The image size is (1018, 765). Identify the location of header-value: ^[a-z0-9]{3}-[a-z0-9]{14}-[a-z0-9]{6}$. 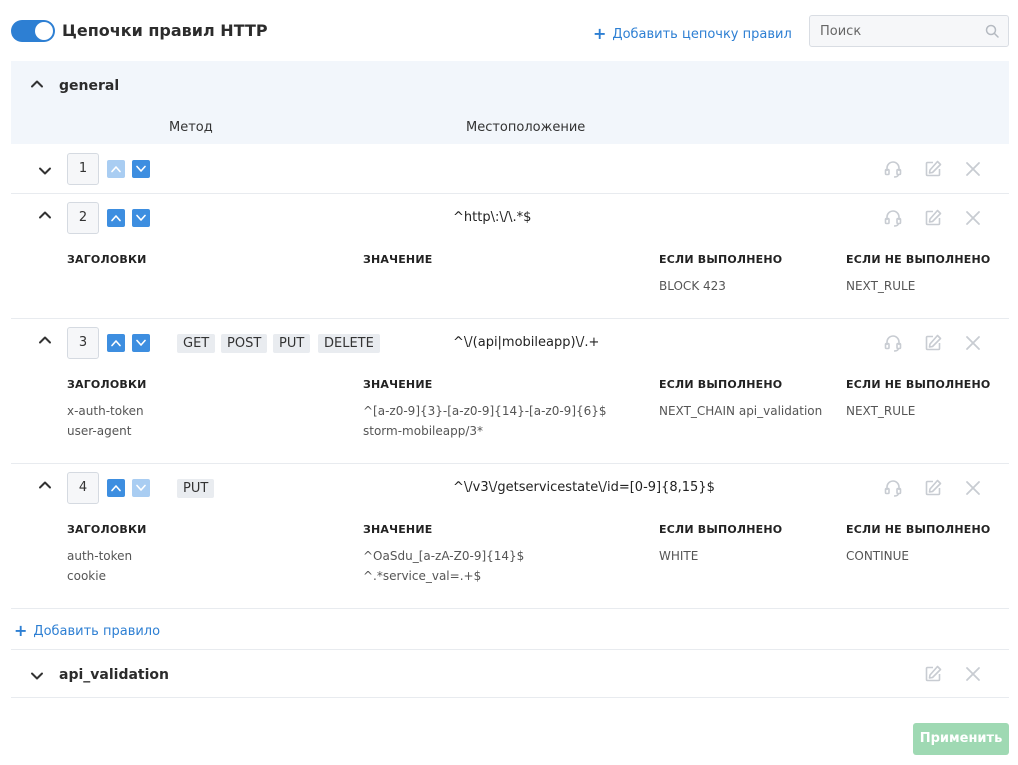
(485, 411).